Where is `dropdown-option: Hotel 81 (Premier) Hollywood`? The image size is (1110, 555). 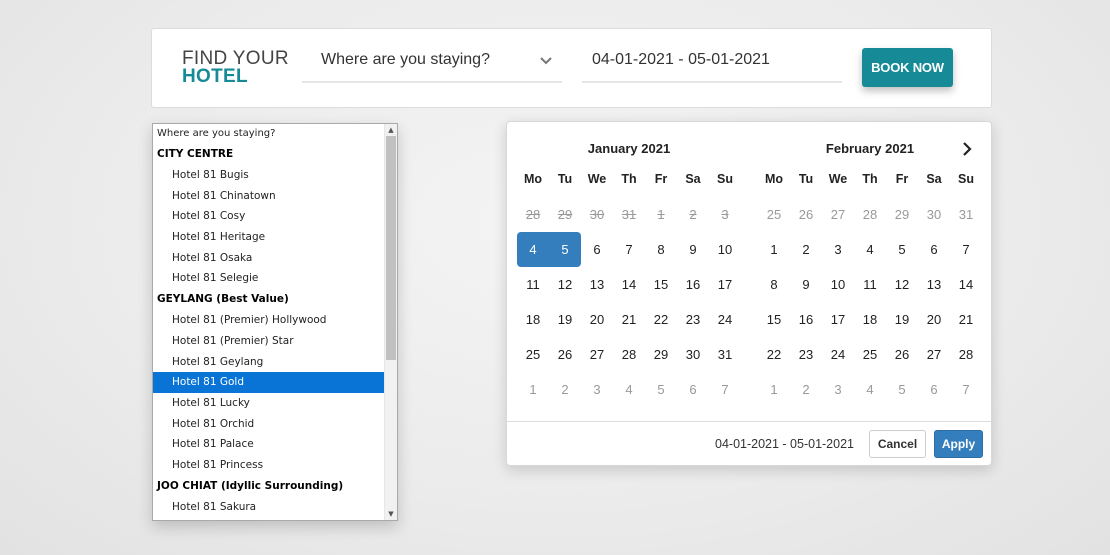
dropdown-option: Hotel 81 (Premier) Hollywood is located at coordinates (269, 320).